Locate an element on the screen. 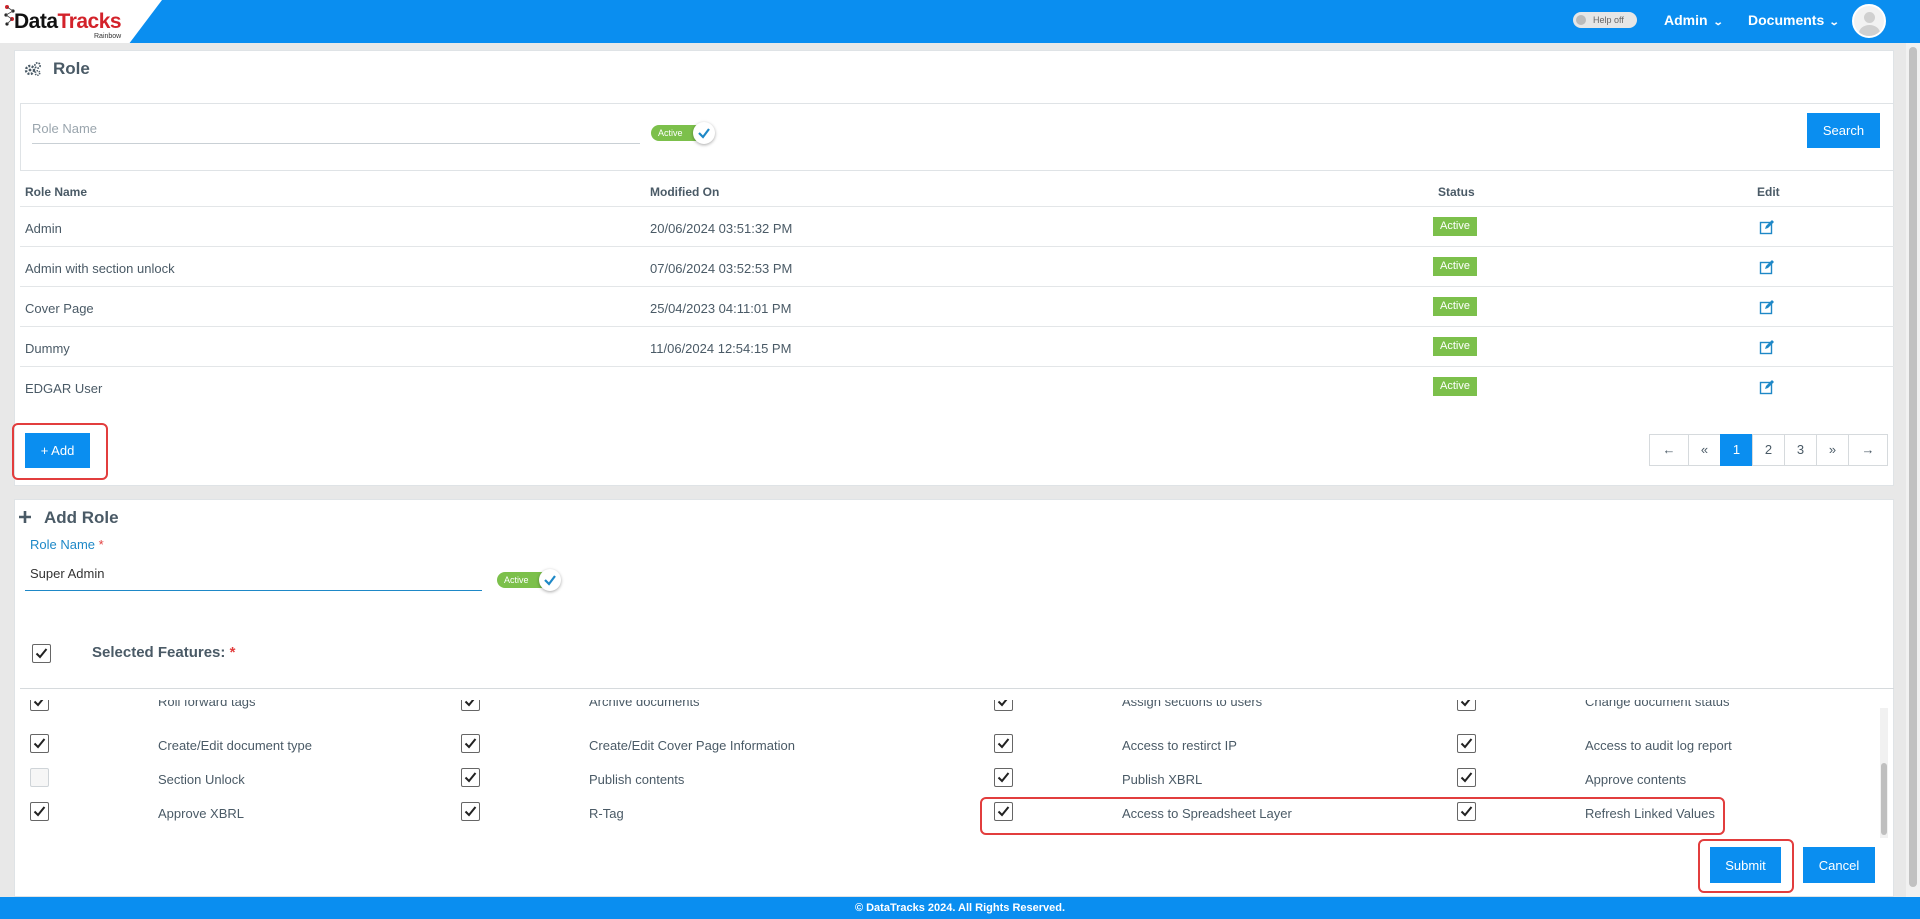  page-3-button: 3 is located at coordinates (1800, 450).